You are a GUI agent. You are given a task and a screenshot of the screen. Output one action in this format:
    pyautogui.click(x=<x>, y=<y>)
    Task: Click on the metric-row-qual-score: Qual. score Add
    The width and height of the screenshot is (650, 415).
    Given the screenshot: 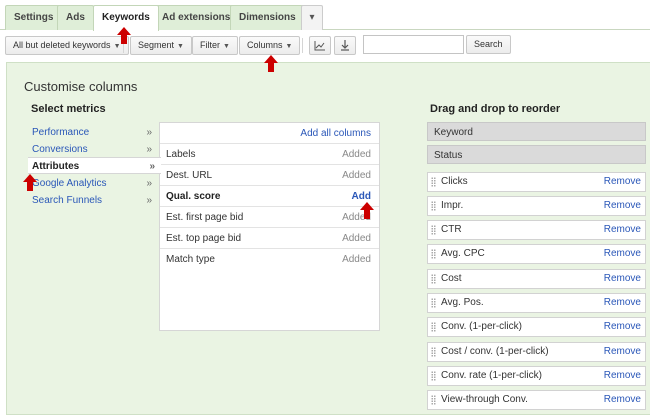 What is the action you would take?
    pyautogui.click(x=269, y=195)
    